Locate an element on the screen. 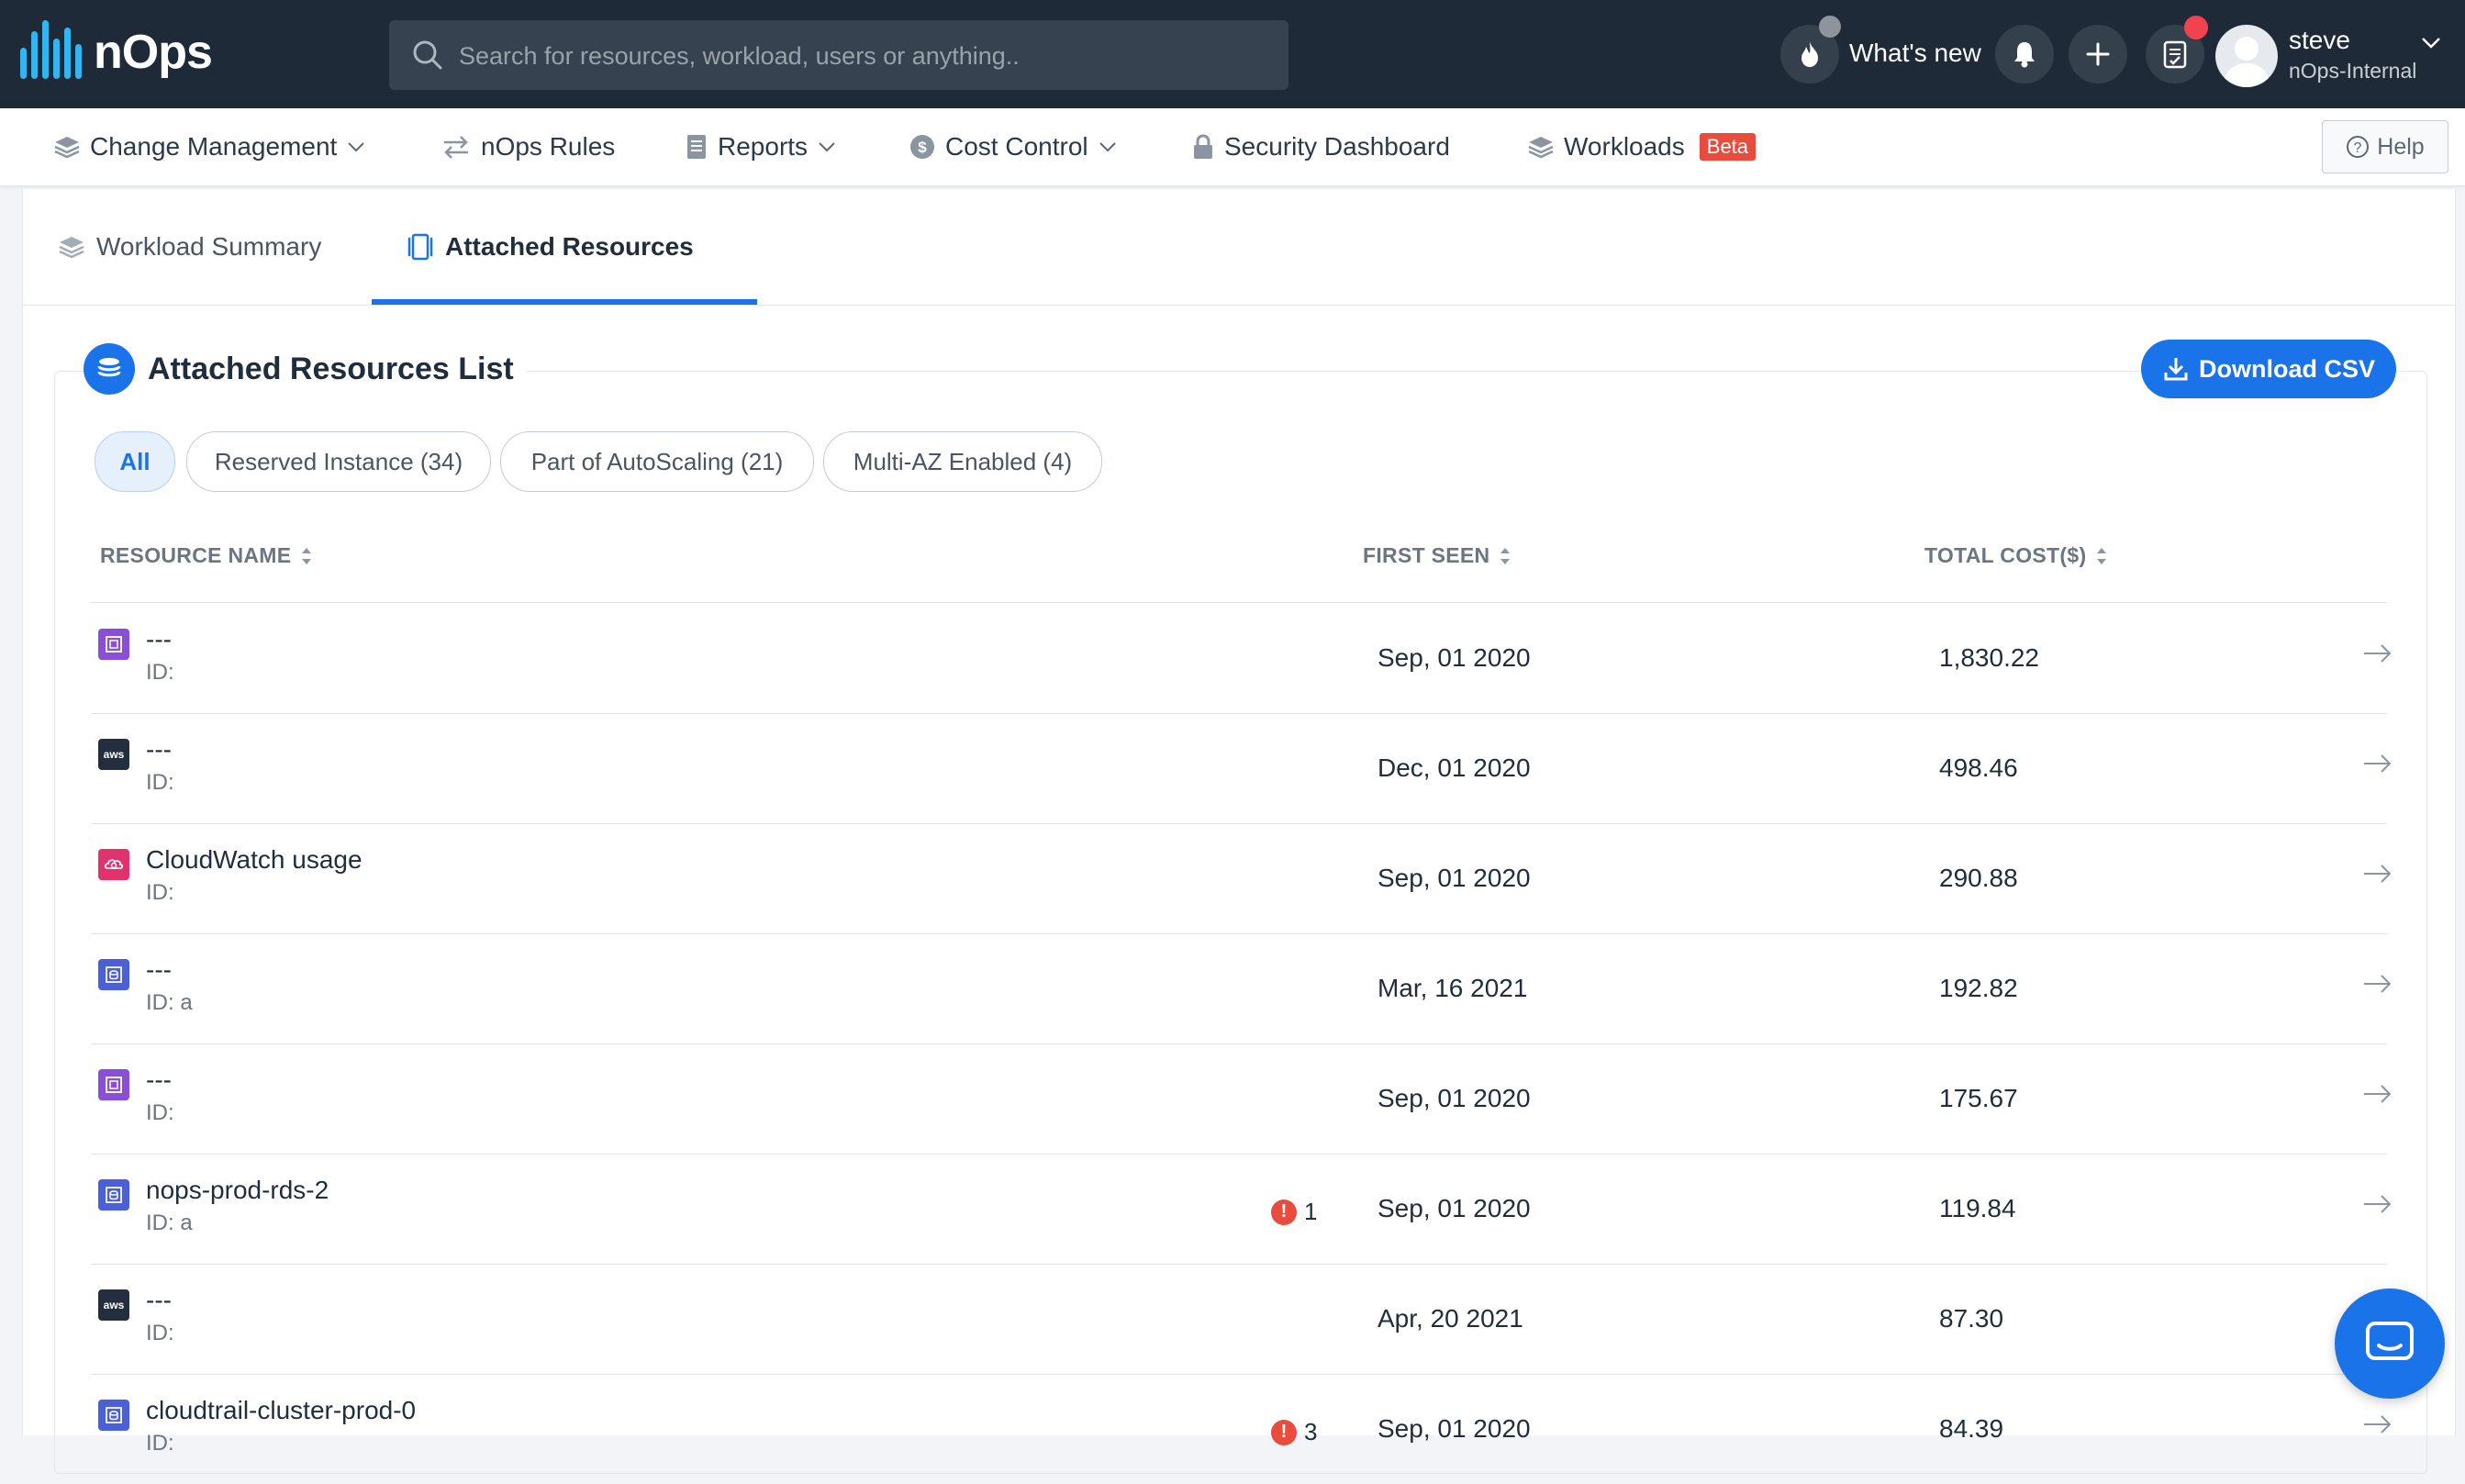 Image resolution: width=2465 pixels, height=1484 pixels. column-header-total-cost: TOTAL COST($) is located at coordinates (2016, 555).